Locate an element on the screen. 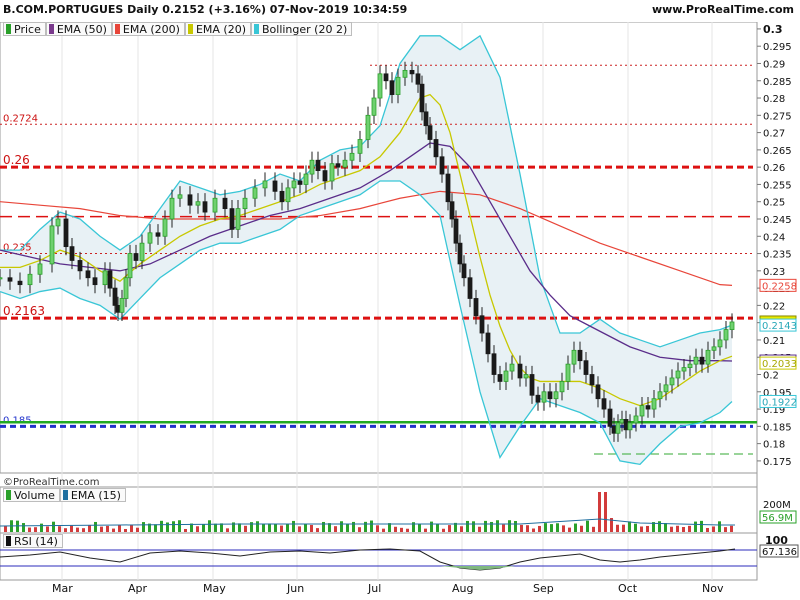  x-tick-label: Jun is located at coordinates (295, 588).